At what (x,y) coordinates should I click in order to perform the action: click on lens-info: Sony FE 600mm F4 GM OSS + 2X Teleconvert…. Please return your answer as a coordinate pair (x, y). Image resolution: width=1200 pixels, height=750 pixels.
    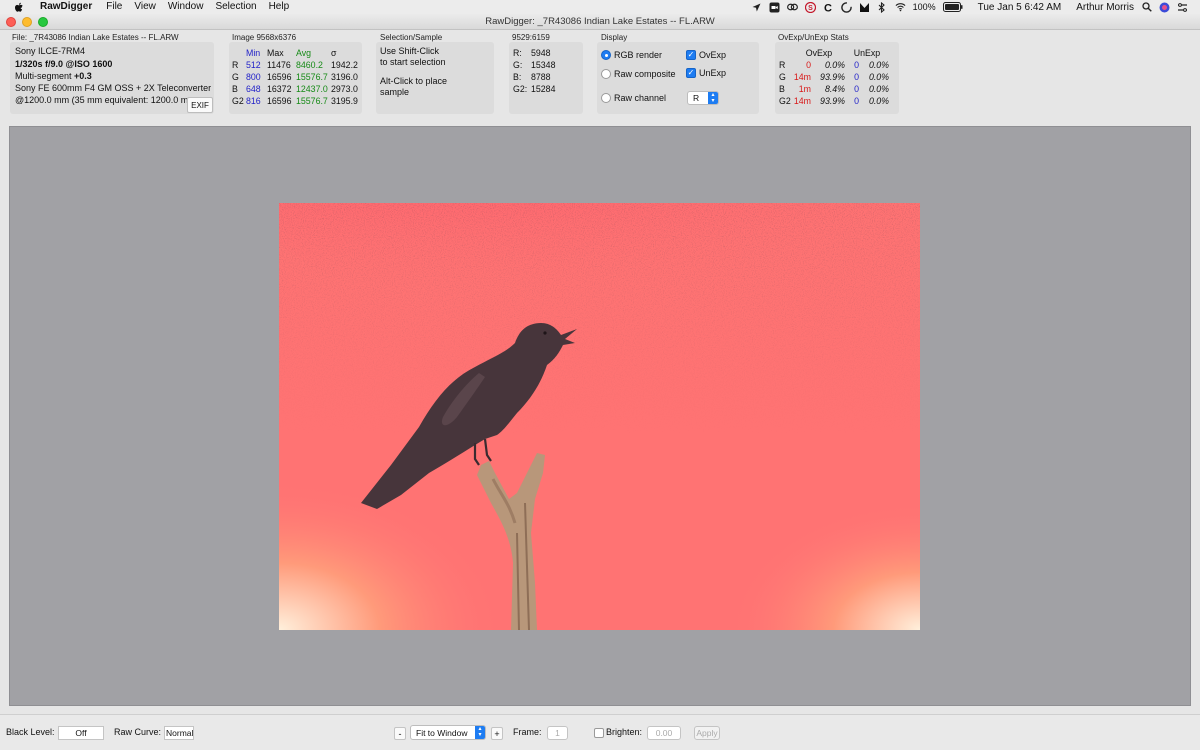
    Looking at the image, I should click on (113, 88).